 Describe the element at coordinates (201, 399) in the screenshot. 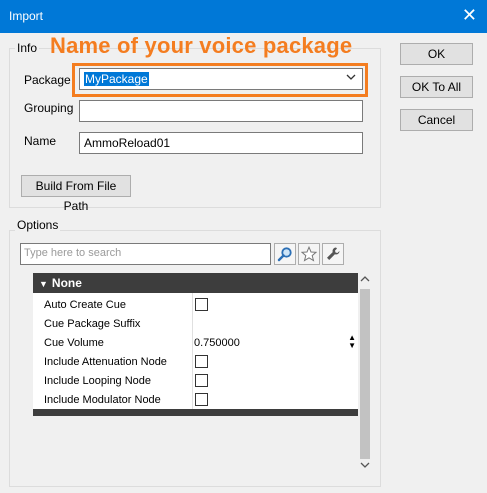

I see `include-modulator-node-checkbox` at that location.